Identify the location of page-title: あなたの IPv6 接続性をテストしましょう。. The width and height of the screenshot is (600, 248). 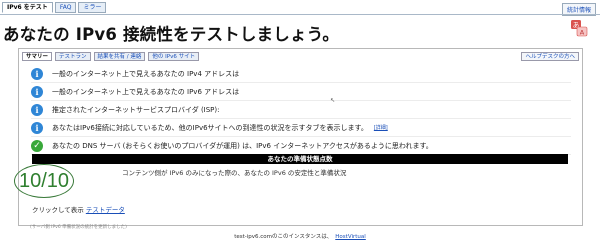
(171, 34).